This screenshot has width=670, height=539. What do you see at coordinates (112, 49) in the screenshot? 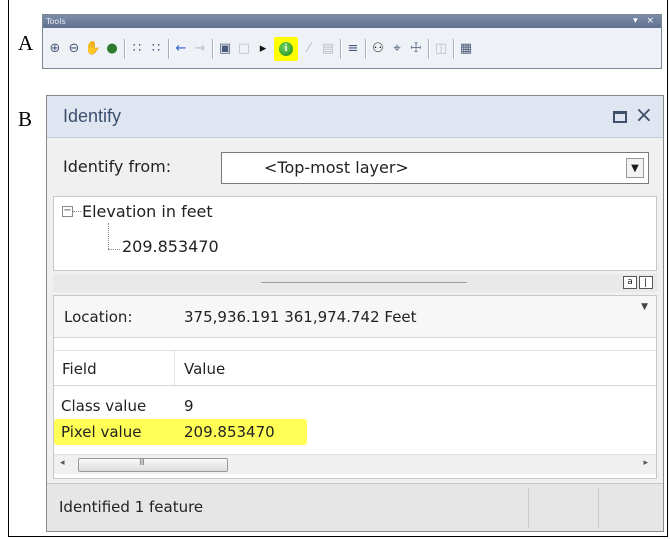
I see `full-extent-globe-icon: ●` at bounding box center [112, 49].